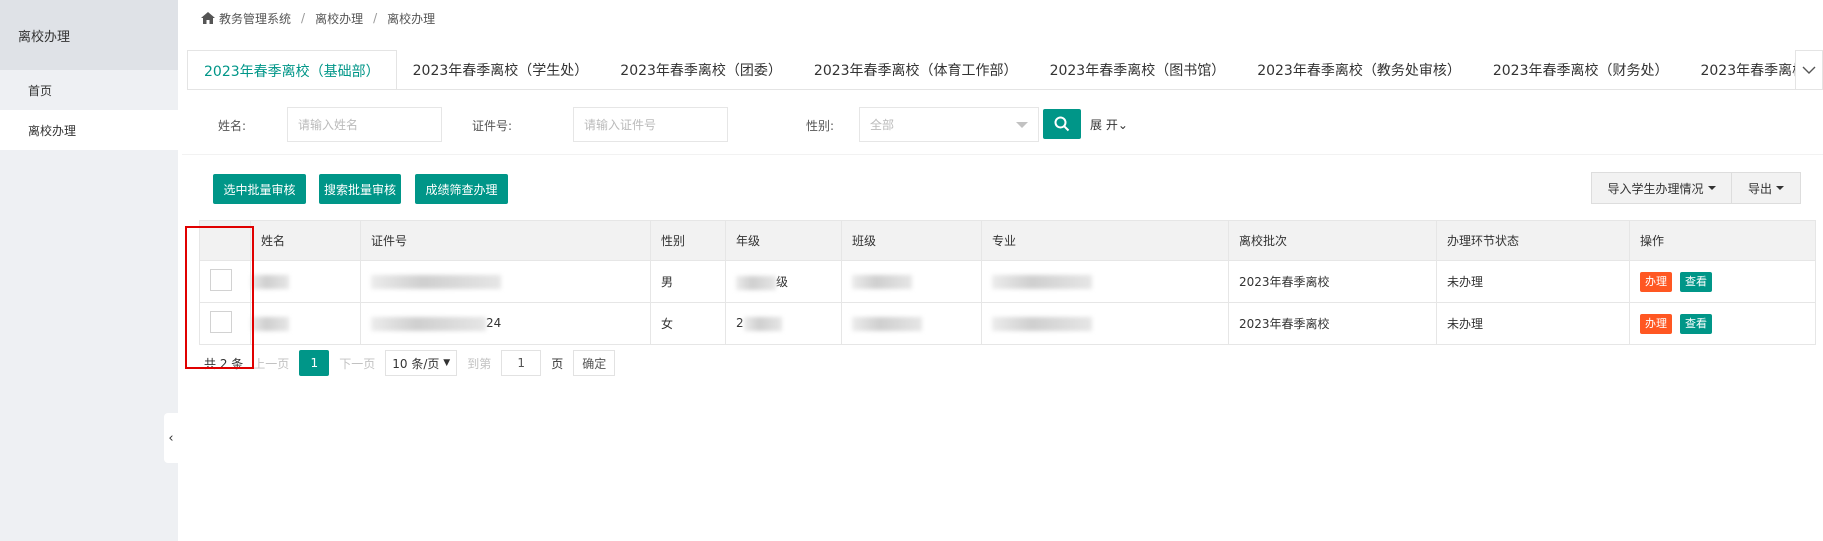  Describe the element at coordinates (882, 125) in the screenshot. I see `gender-select-value: 全部` at that location.